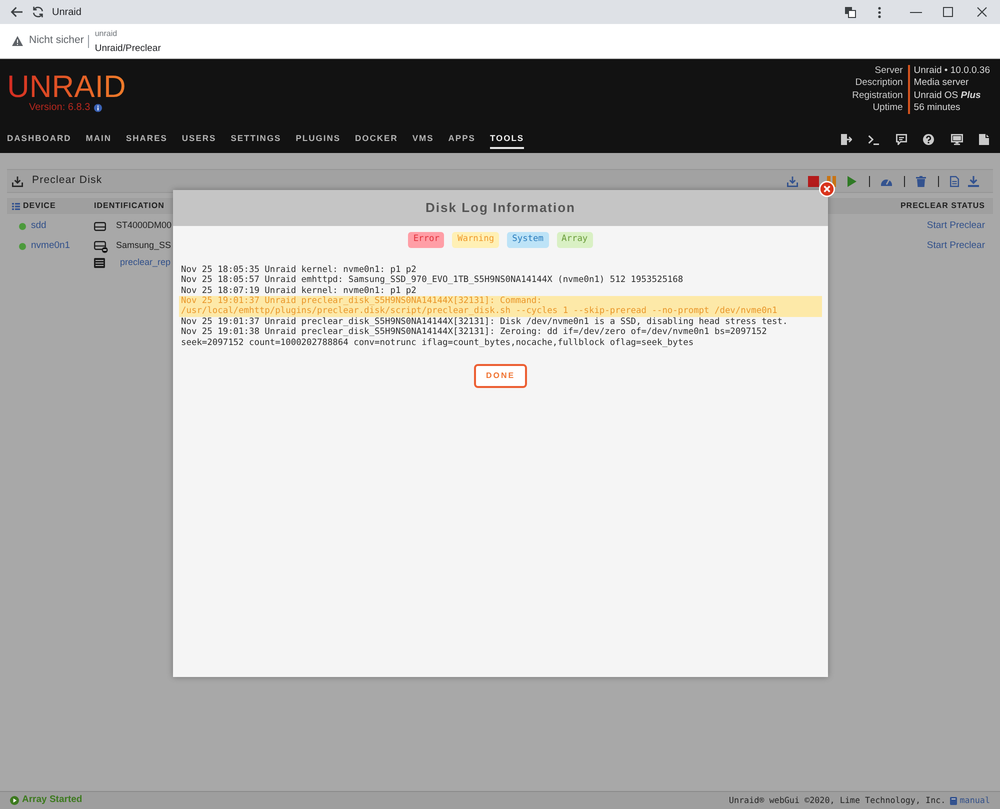 Image resolution: width=1000 pixels, height=809 pixels. I want to click on back-icon, so click(16, 12).